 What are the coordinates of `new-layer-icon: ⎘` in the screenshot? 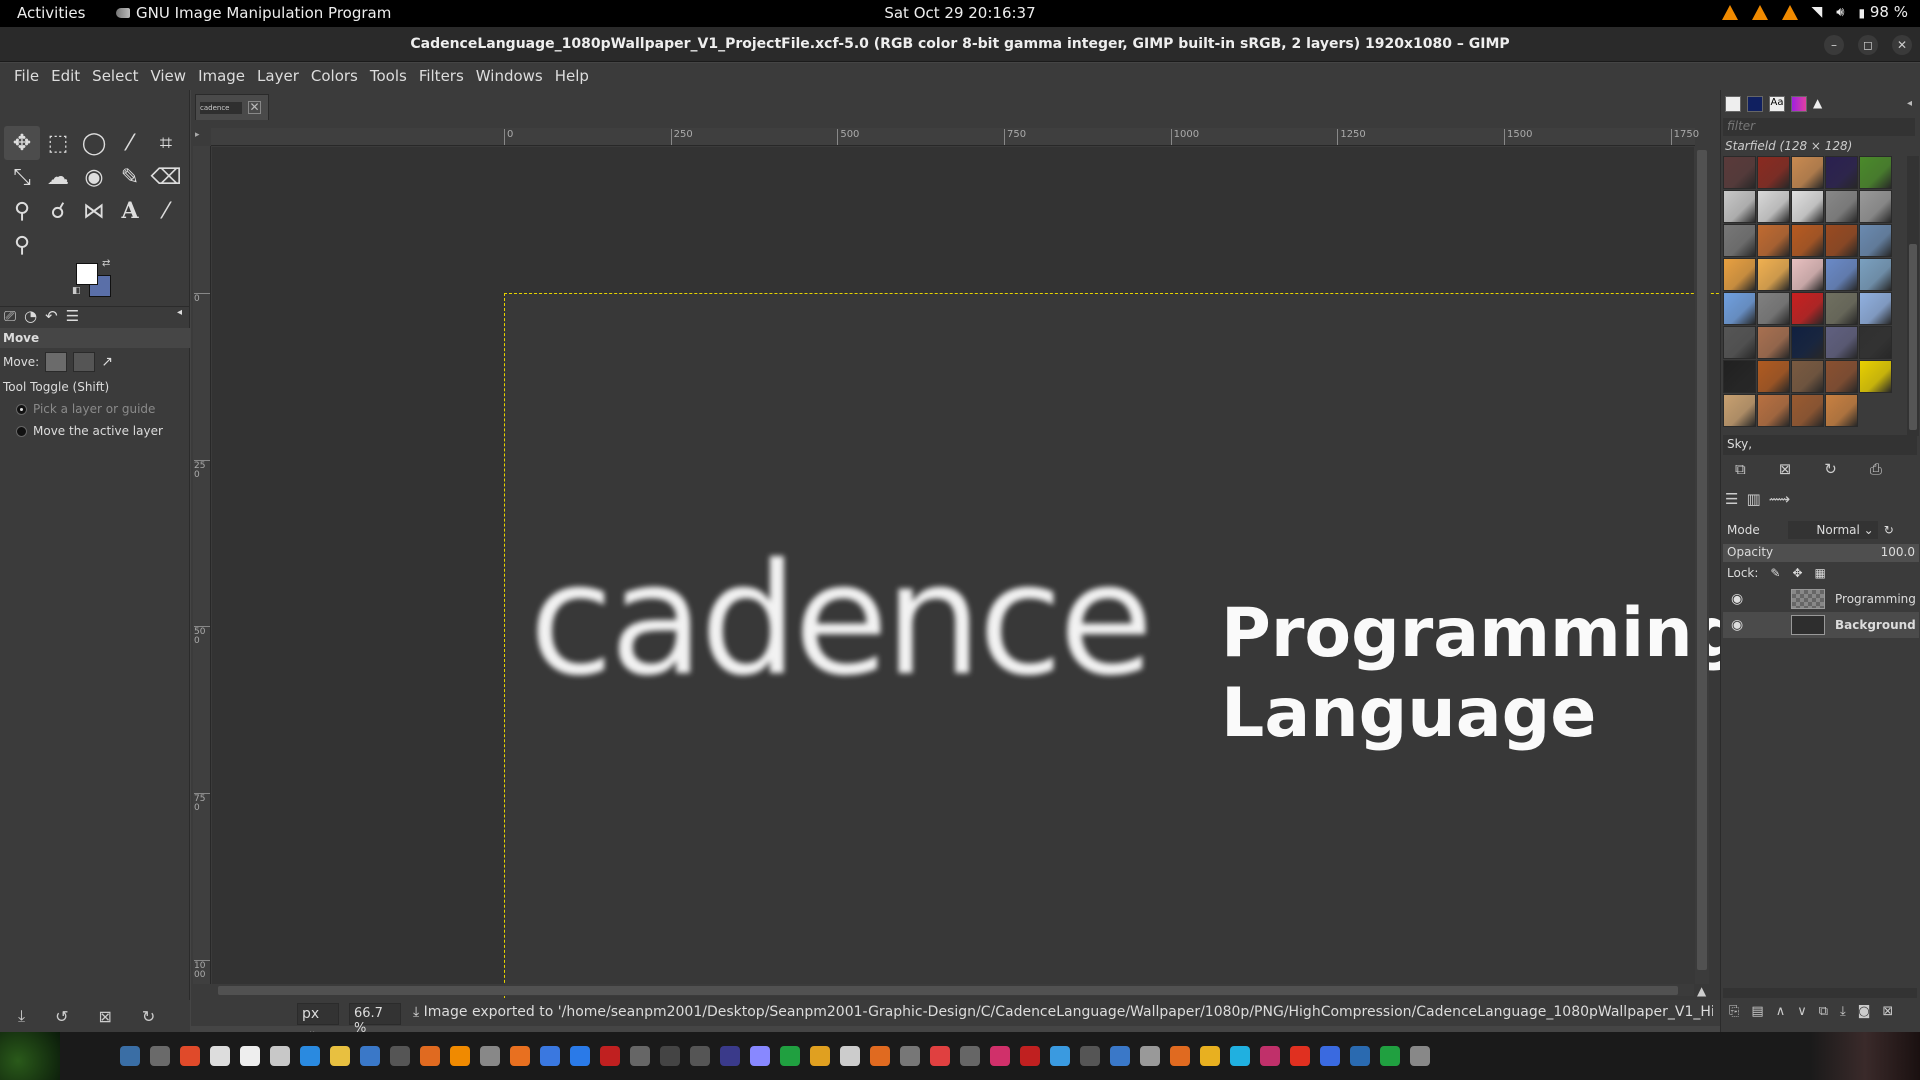 It's located at (1734, 1011).